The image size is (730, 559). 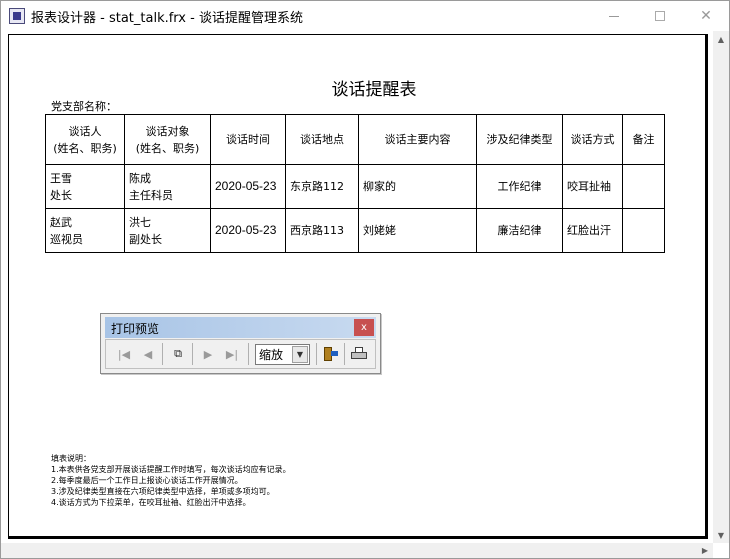 I want to click on header-time: 谈话时间, so click(x=248, y=139).